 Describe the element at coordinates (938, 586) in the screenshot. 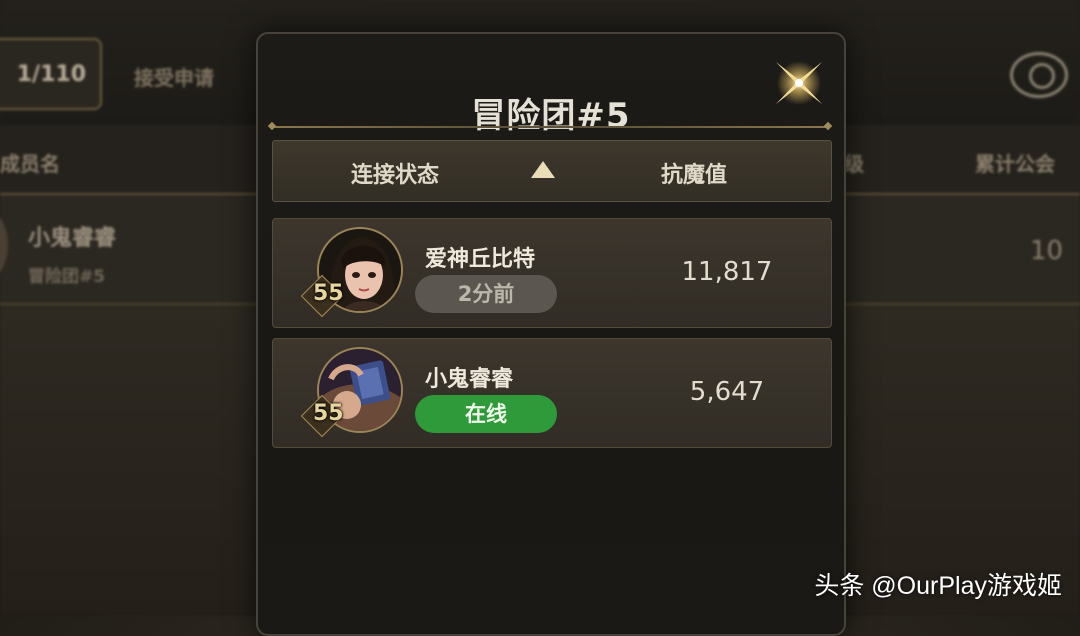

I see `watermark: 头条 @OurPlay游戏姬` at that location.